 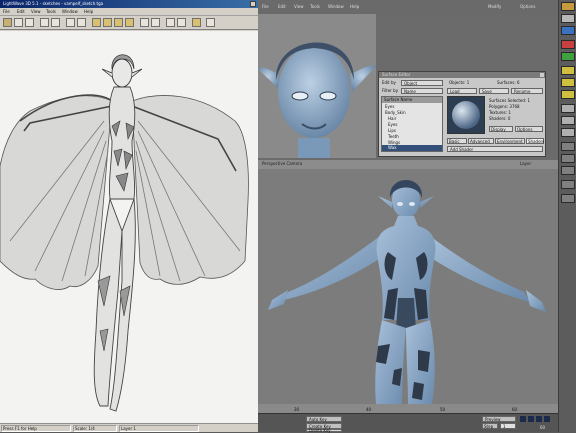 I want to click on objects-icon, so click(x=568, y=146).